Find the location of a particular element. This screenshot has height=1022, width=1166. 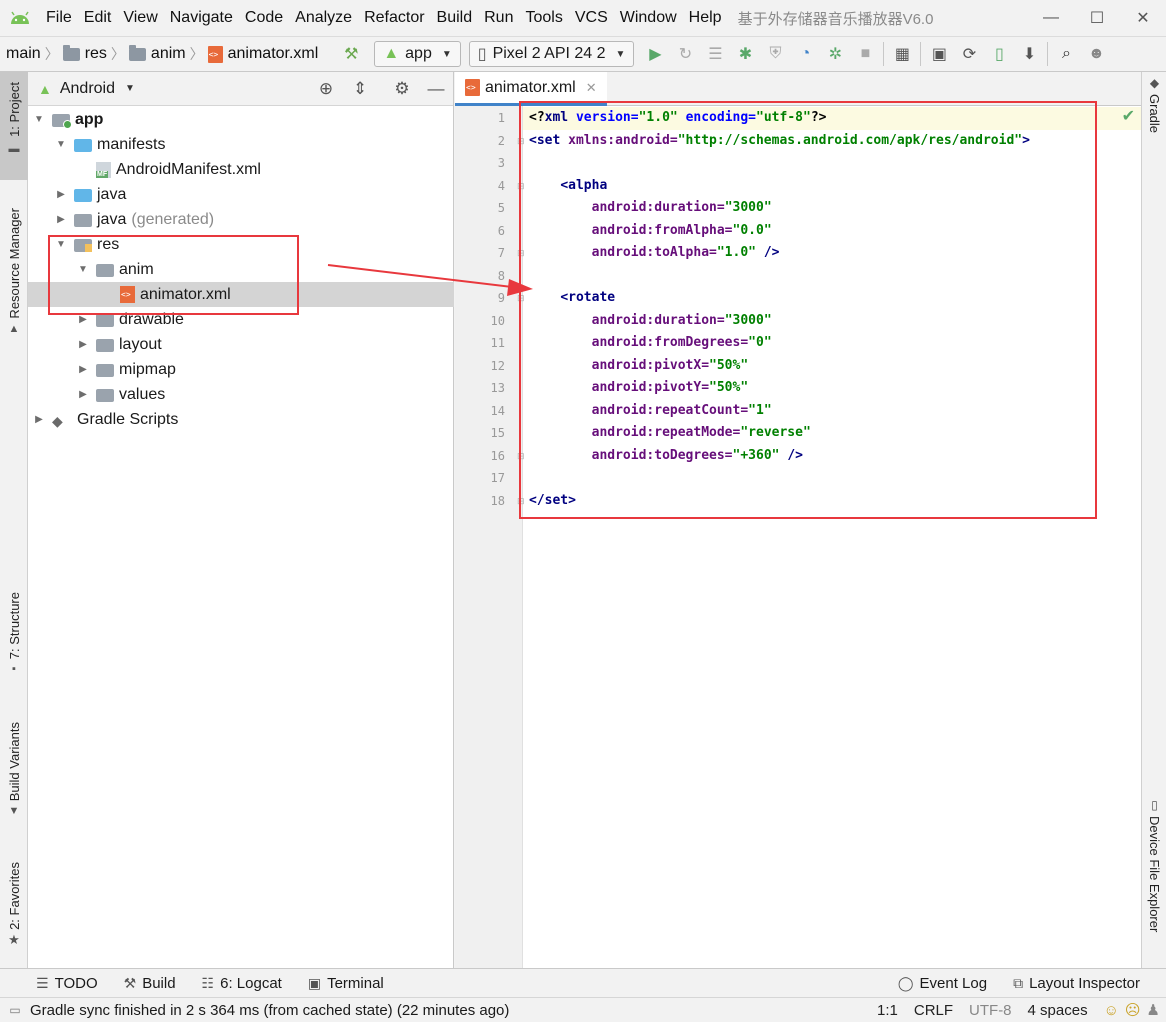

tree-item-mipmap: ▶ mipmap is located at coordinates (241, 369).